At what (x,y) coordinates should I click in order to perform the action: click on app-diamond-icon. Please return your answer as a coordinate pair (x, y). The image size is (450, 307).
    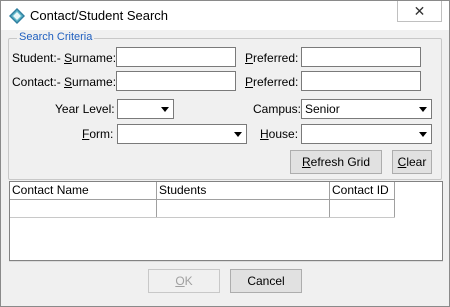
    Looking at the image, I should click on (17, 16).